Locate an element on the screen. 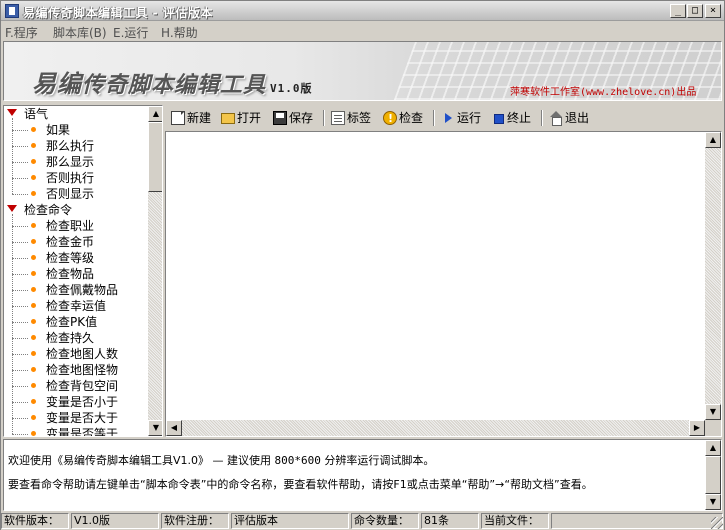 The image size is (725, 530). menu-program: F.程序 is located at coordinates (21, 32).